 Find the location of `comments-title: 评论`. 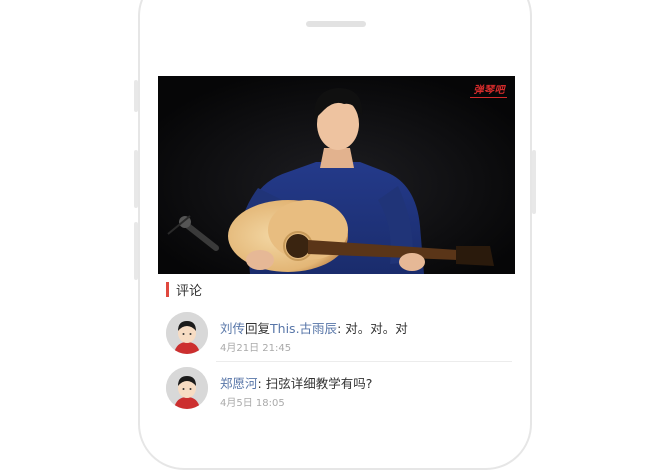

comments-title: 评论 is located at coordinates (189, 291).